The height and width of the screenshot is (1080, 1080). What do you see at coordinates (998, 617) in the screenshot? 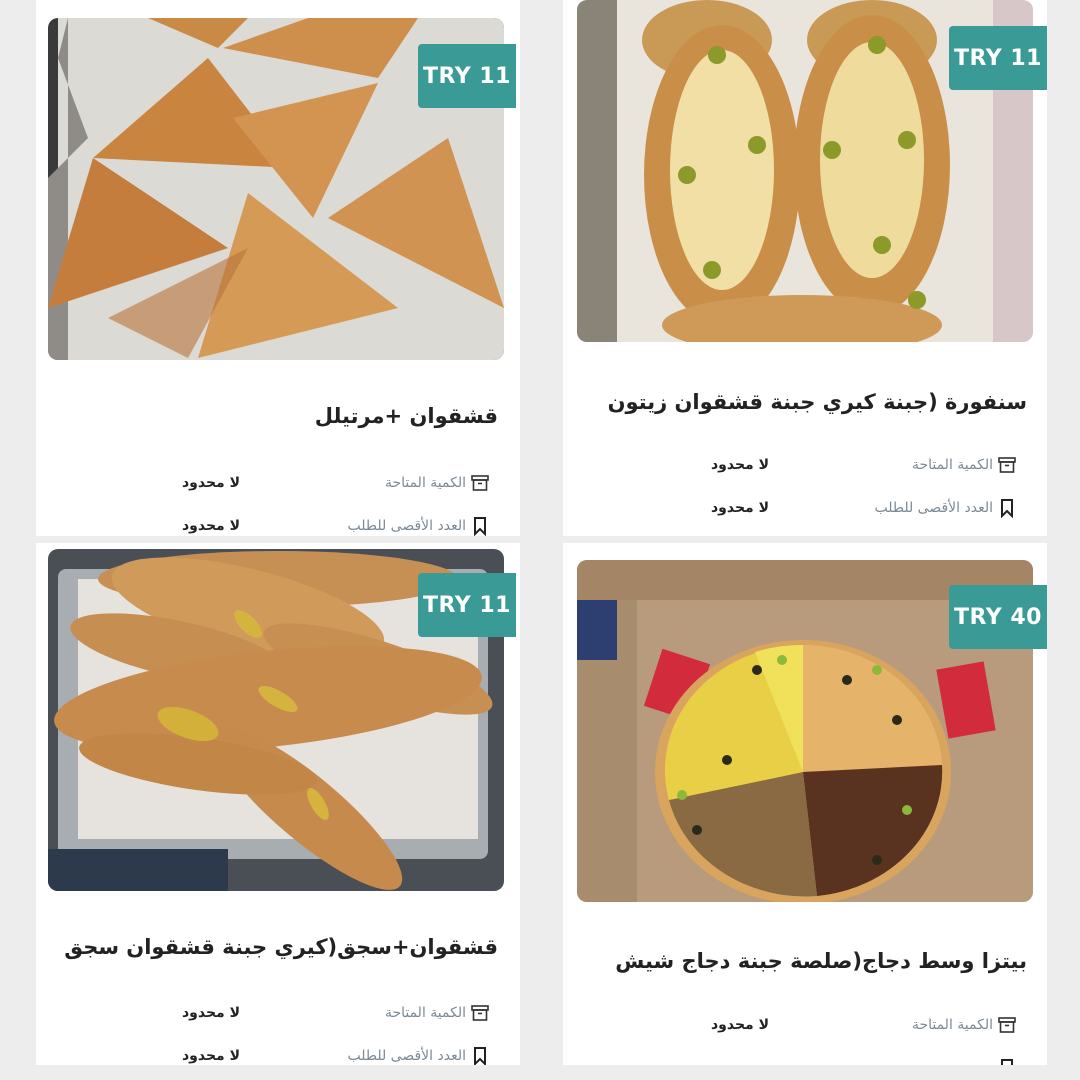
I see `price-badge: TRY 40` at bounding box center [998, 617].